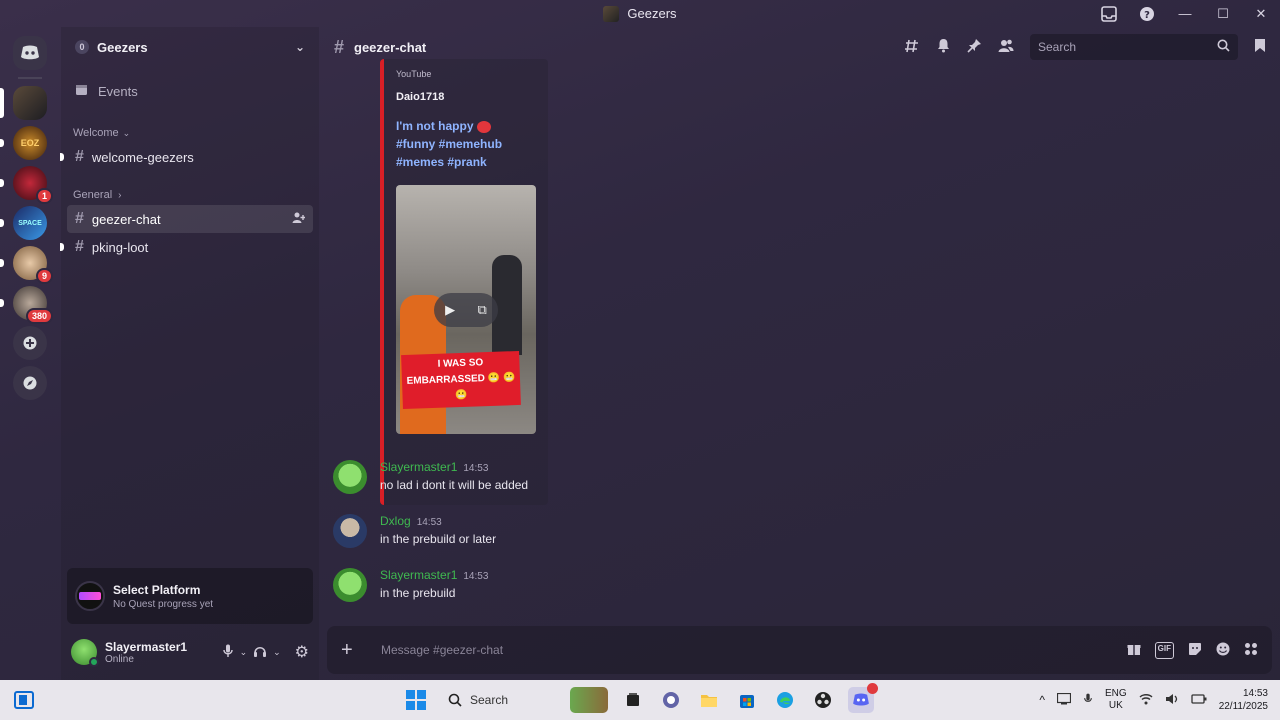  Describe the element at coordinates (974, 47) in the screenshot. I see `pin-icon` at that location.